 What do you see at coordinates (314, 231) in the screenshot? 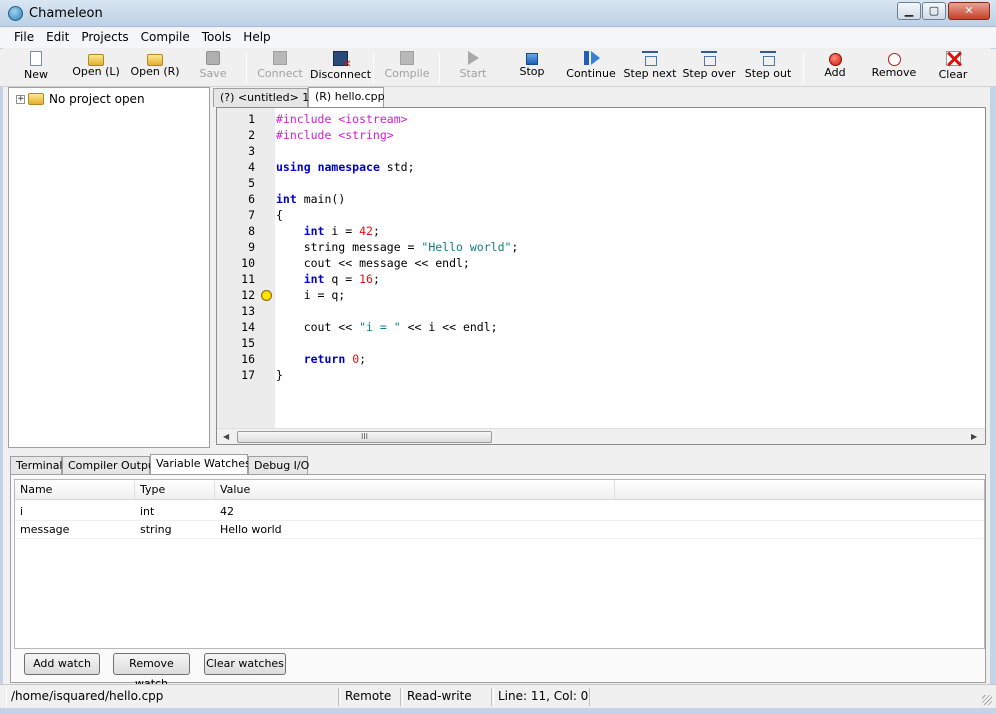
I see `code-token: int` at bounding box center [314, 231].